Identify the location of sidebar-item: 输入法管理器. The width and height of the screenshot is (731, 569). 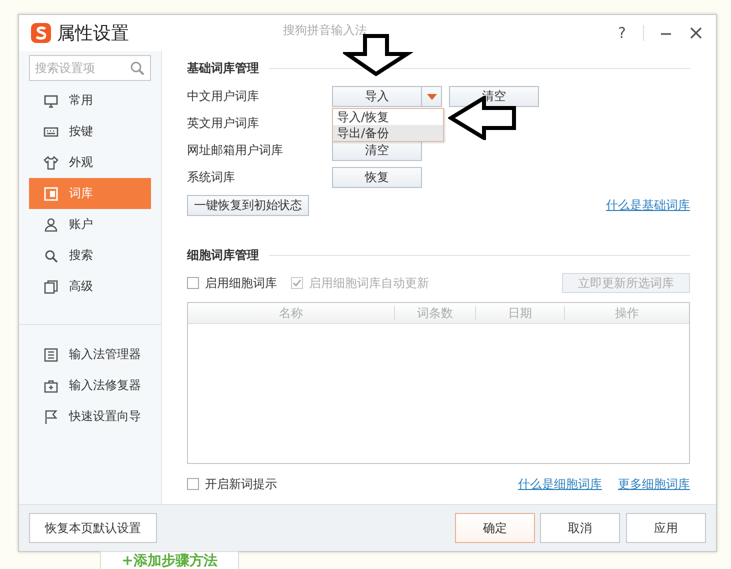
(90, 354).